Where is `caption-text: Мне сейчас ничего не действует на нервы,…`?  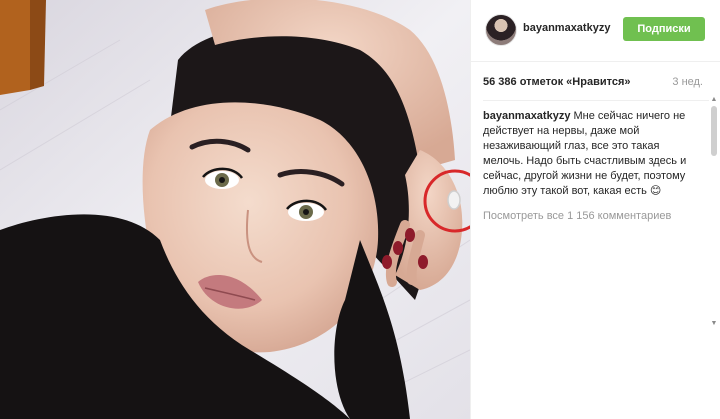
caption-text: Мне сейчас ничего не действует на нервы,… is located at coordinates (585, 153).